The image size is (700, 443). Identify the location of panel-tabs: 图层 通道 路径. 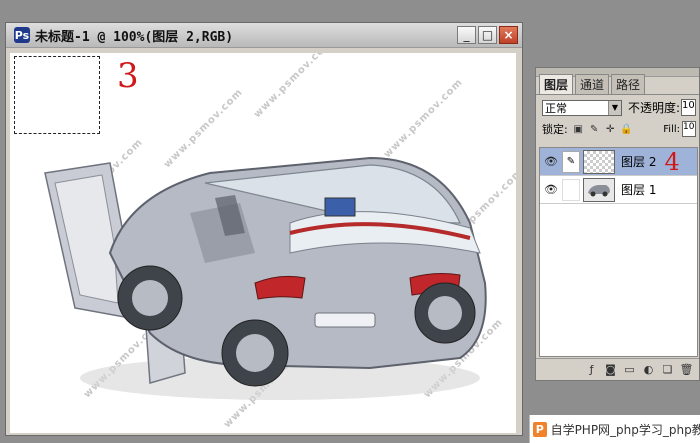
(617, 84).